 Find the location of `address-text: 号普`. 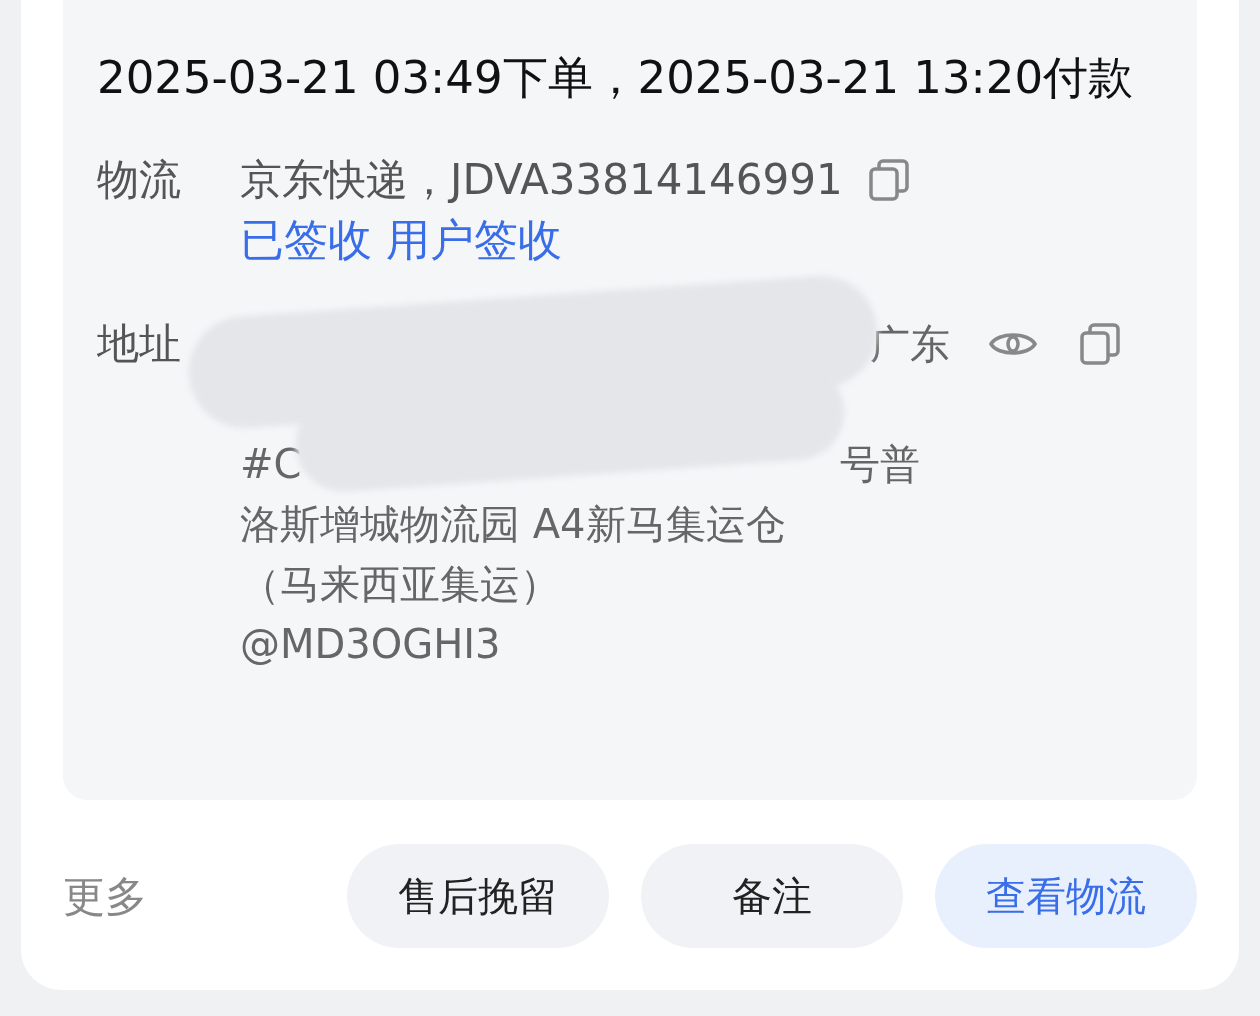

address-text: 号普 is located at coordinates (880, 464).